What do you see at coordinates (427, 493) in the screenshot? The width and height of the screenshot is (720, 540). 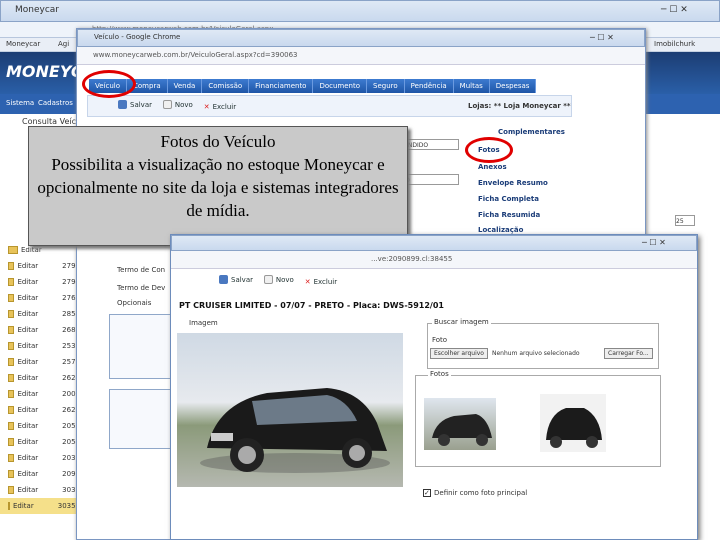 I see `checkbox-icon: ✓` at bounding box center [427, 493].